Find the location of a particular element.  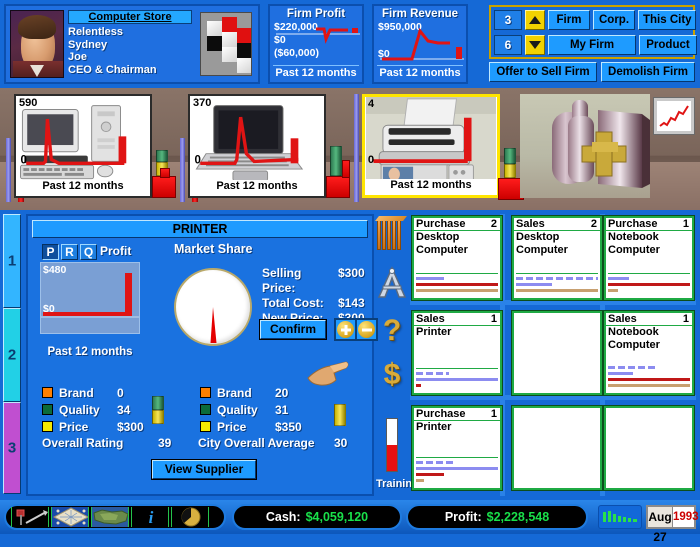

view-supplier-button: View Supplier is located at coordinates (204, 469).